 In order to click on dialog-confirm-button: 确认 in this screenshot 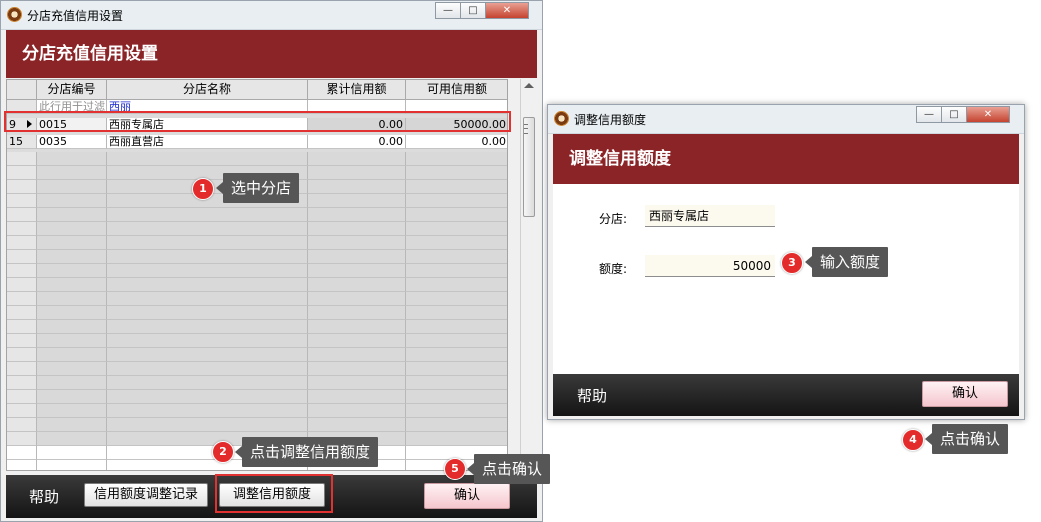, I will do `click(965, 394)`.